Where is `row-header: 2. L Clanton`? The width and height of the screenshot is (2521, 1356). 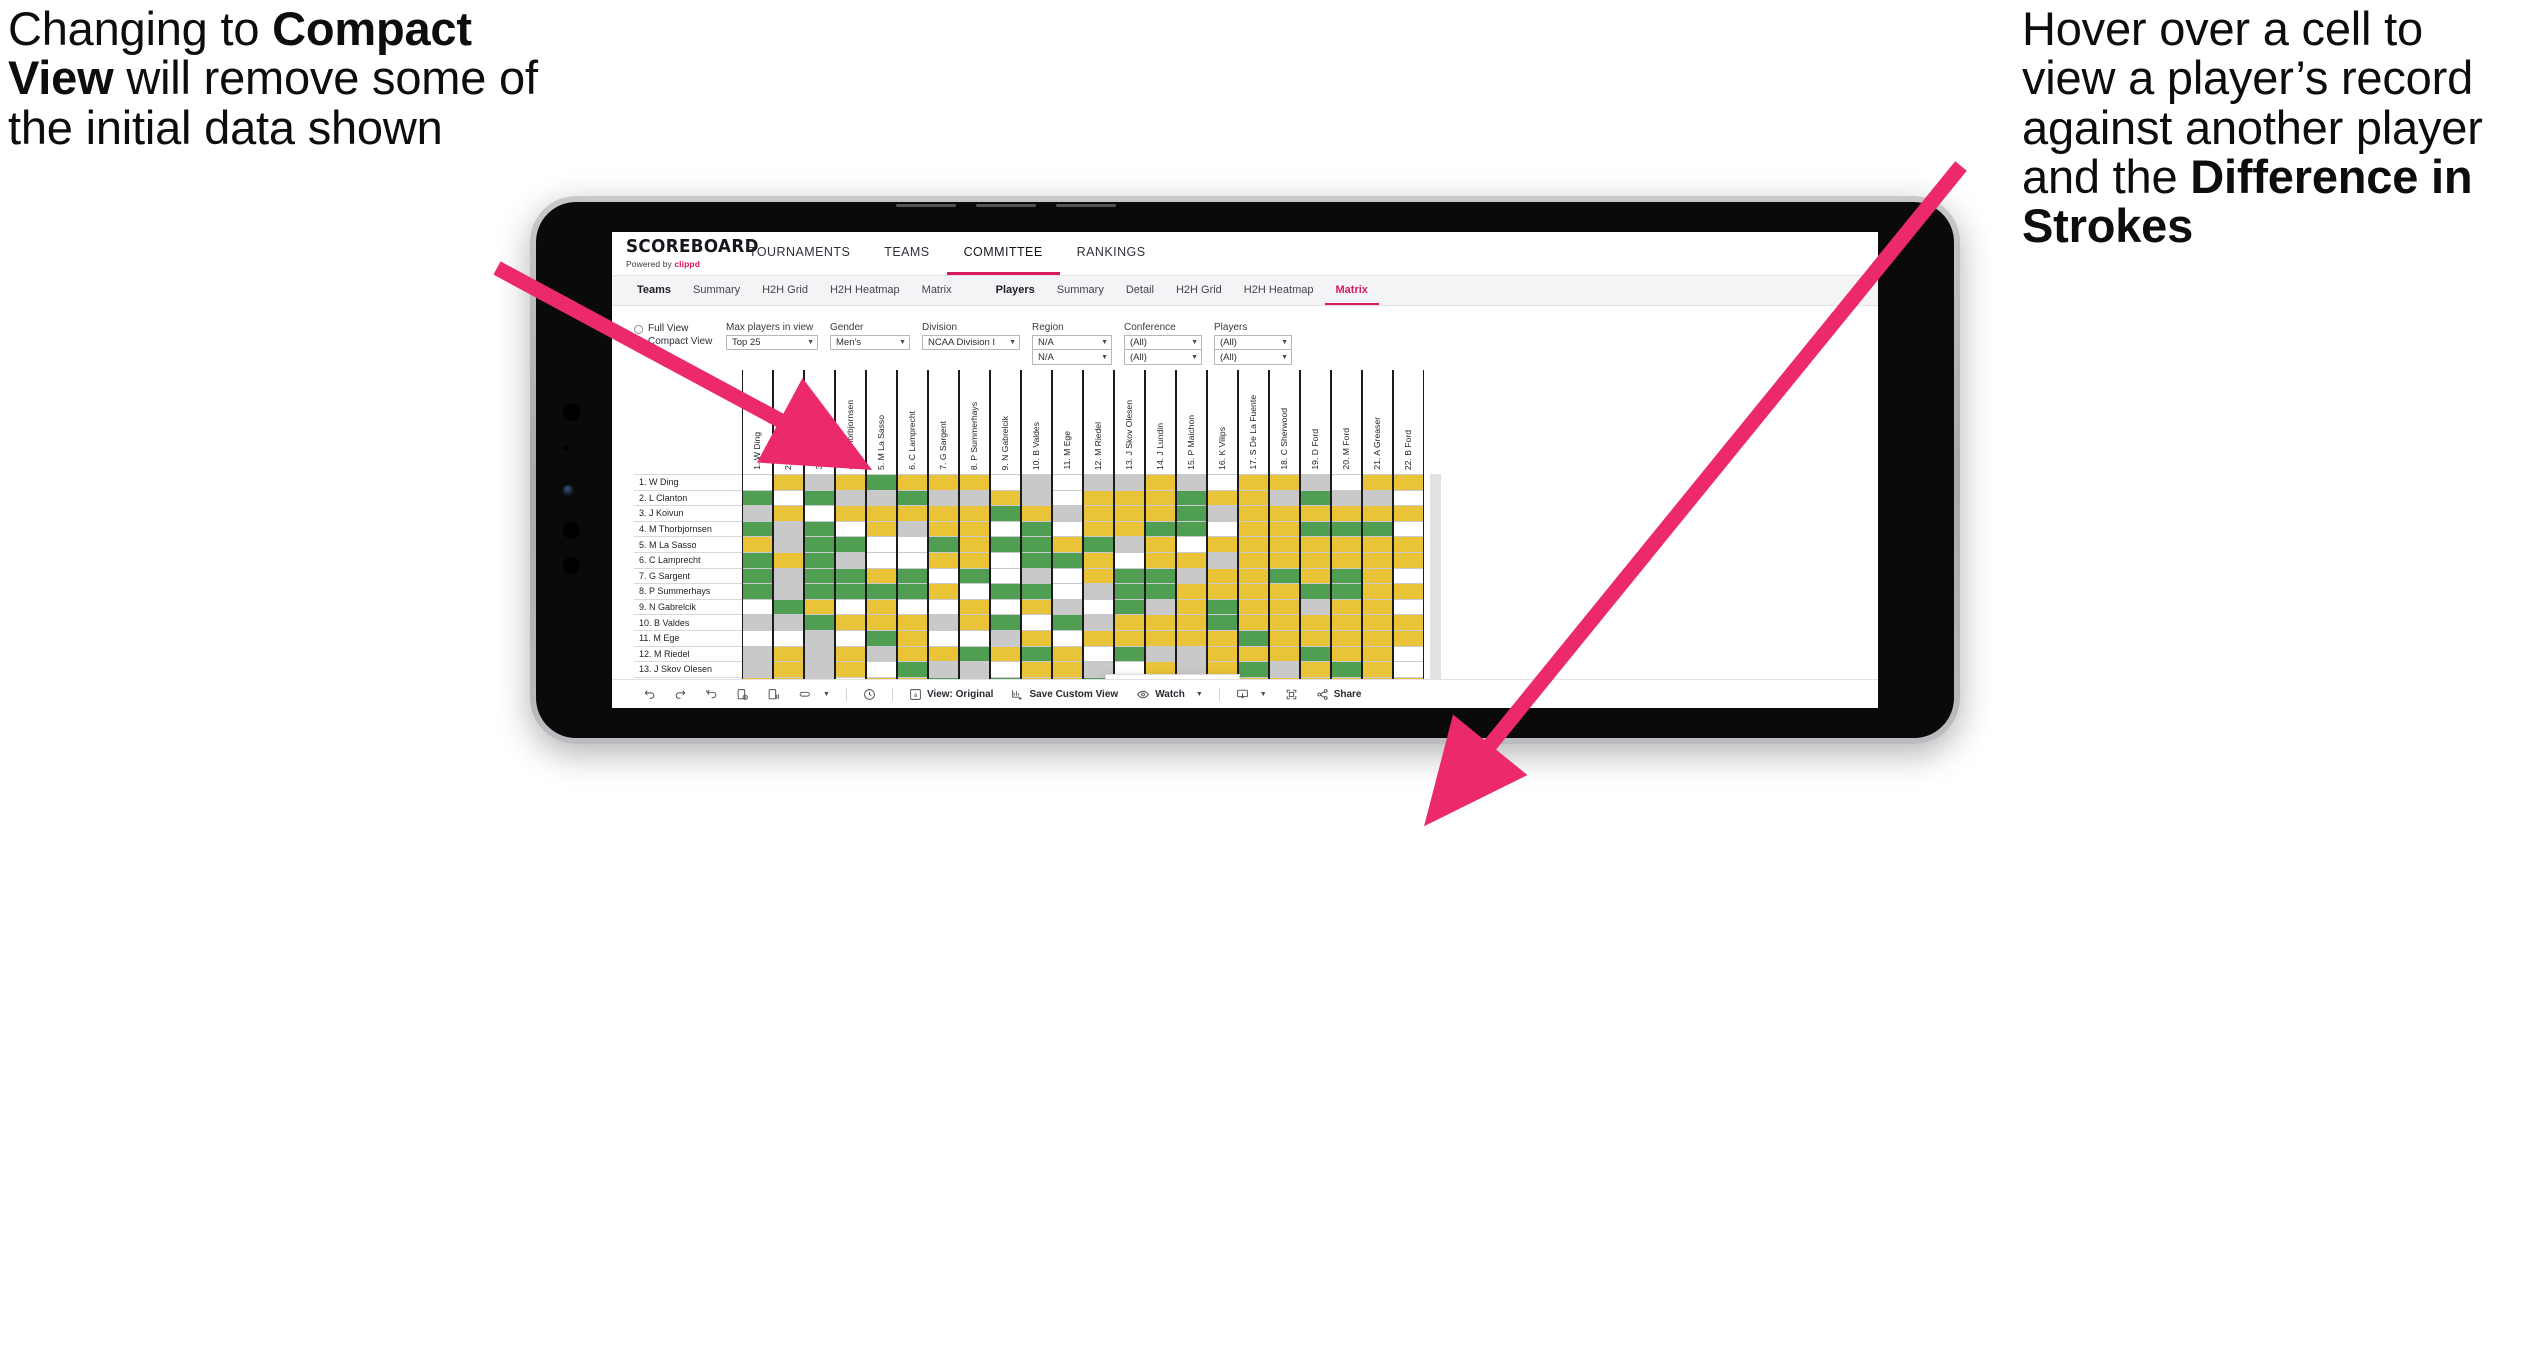
row-header: 2. L Clanton is located at coordinates (688, 497).